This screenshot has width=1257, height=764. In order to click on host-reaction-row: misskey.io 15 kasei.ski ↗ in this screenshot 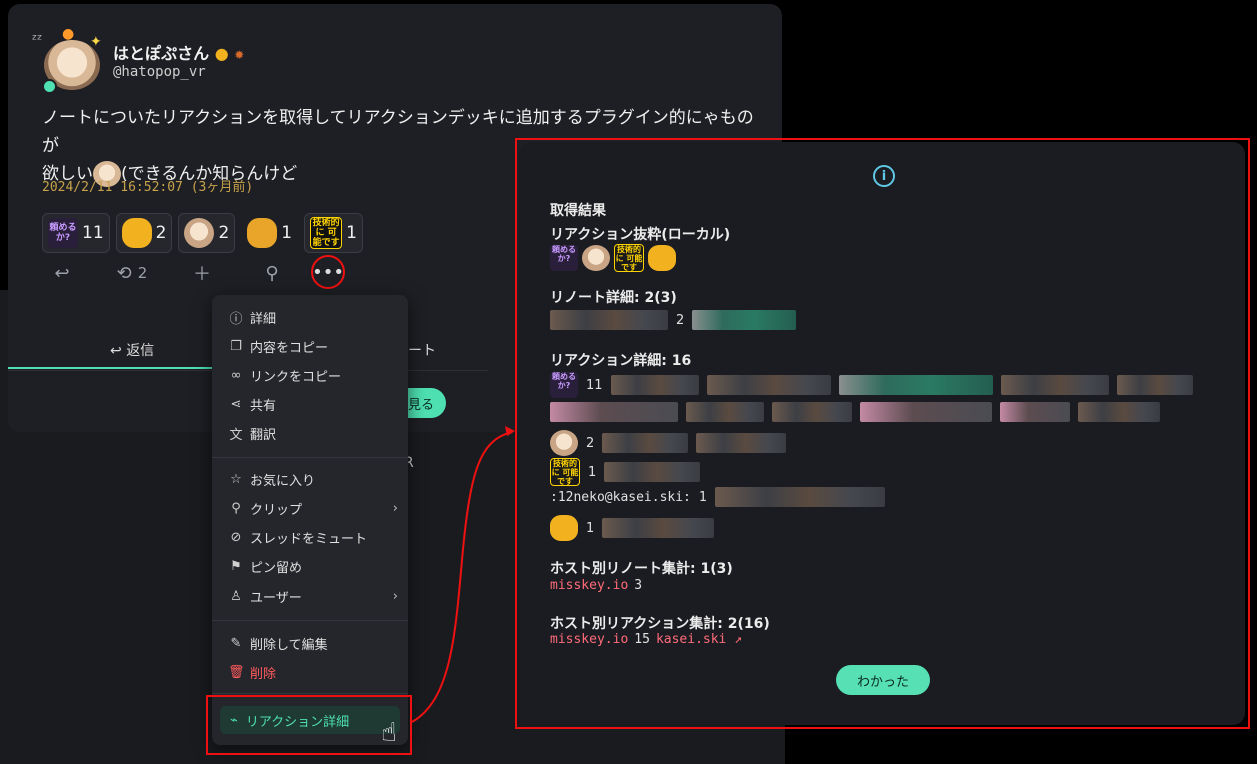, I will do `click(646, 639)`.